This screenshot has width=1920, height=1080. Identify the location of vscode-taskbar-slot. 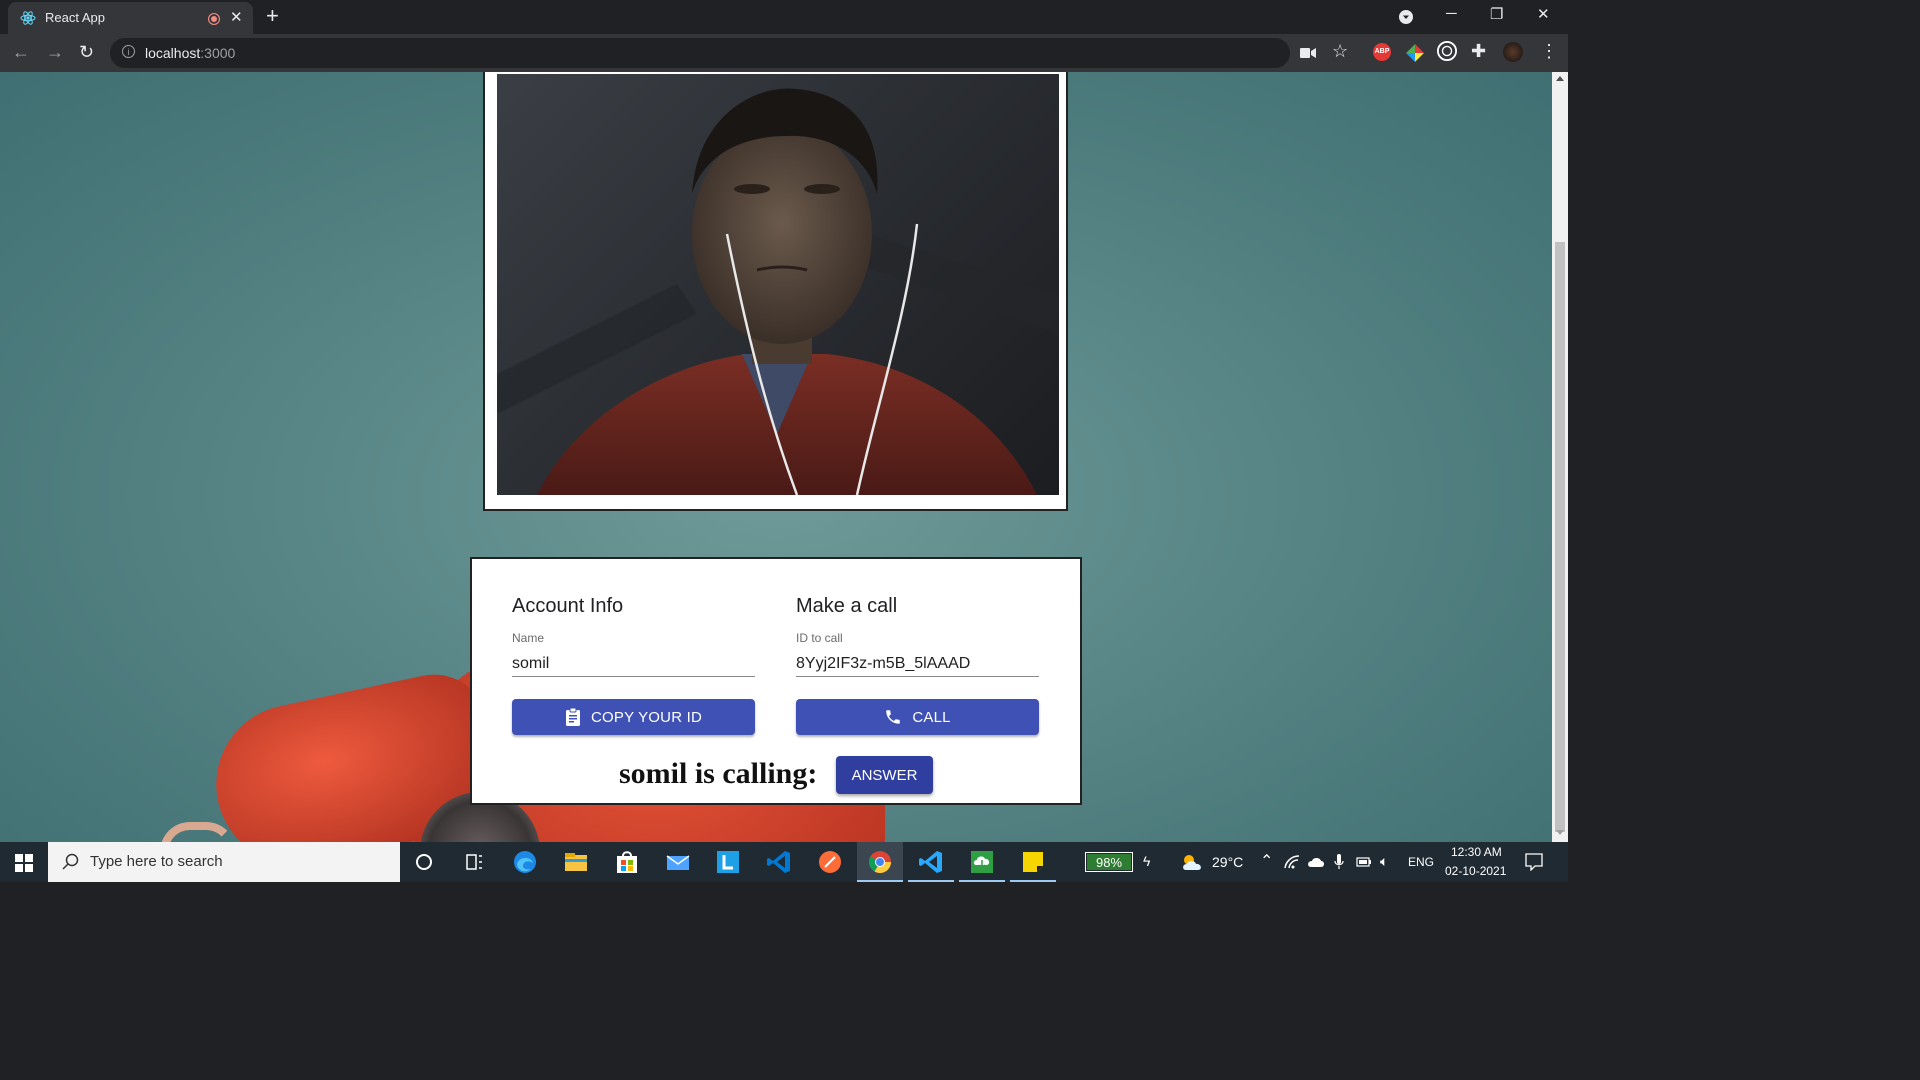
(931, 862).